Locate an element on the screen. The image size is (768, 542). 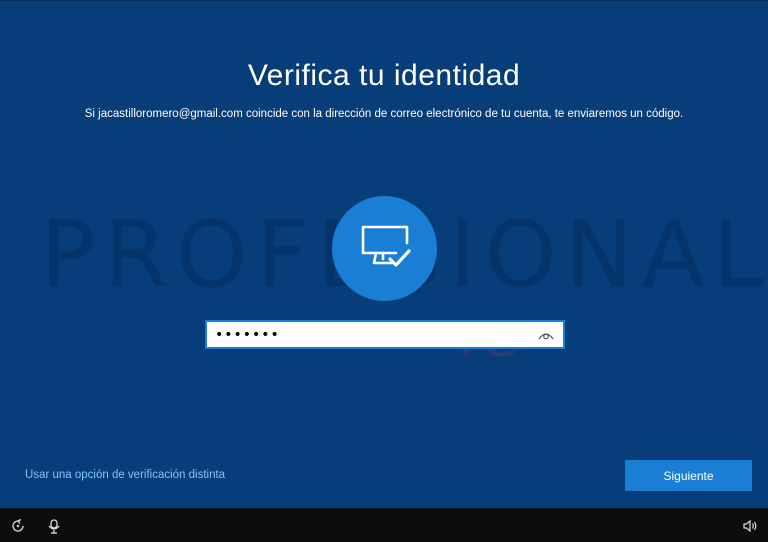
taskbar is located at coordinates (384, 525).